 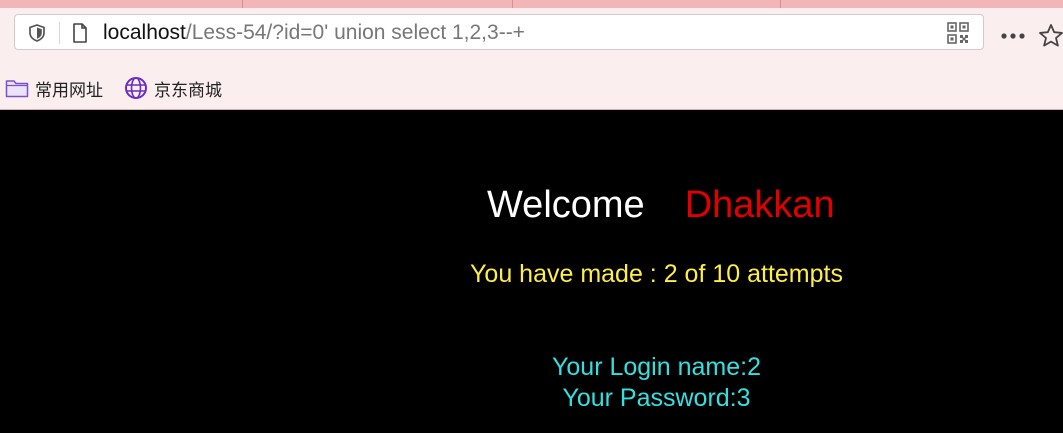 What do you see at coordinates (958, 33) in the screenshot?
I see `qr-code-icon` at bounding box center [958, 33].